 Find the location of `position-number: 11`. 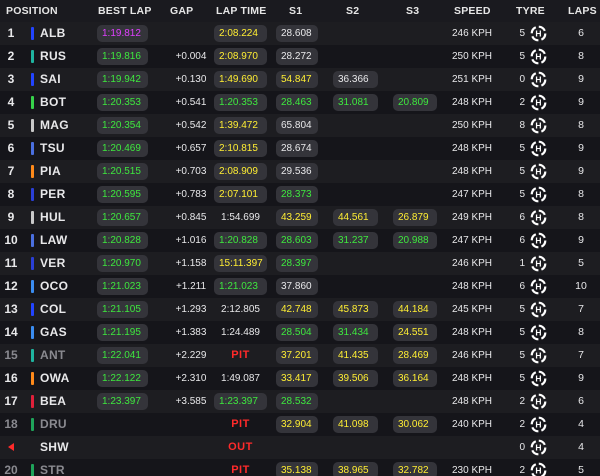

position-number: 11 is located at coordinates (11, 263).